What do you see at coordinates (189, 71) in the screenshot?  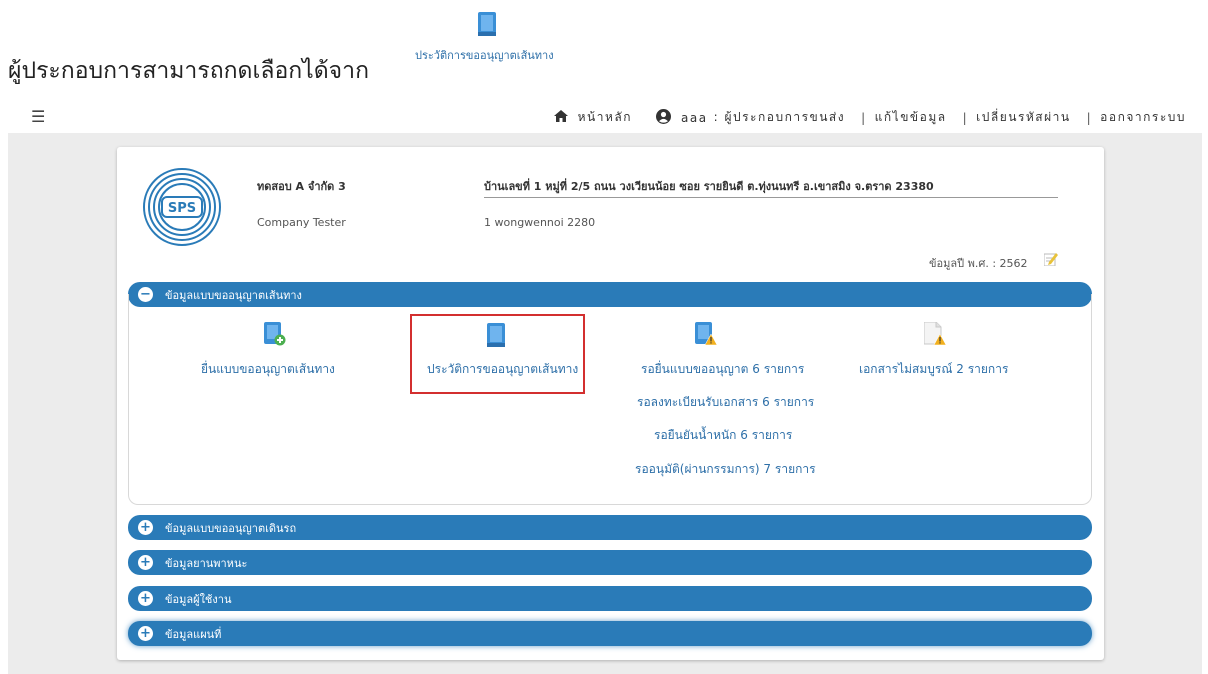 I see `instruction-text: ผู้ประกอบการสามารถกดเลือกได้จาก` at bounding box center [189, 71].